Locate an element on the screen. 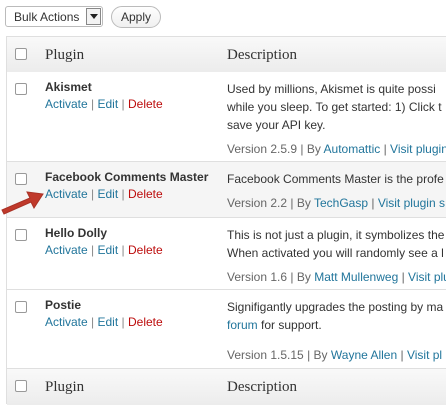  description-line: save your API key. is located at coordinates (276, 125).